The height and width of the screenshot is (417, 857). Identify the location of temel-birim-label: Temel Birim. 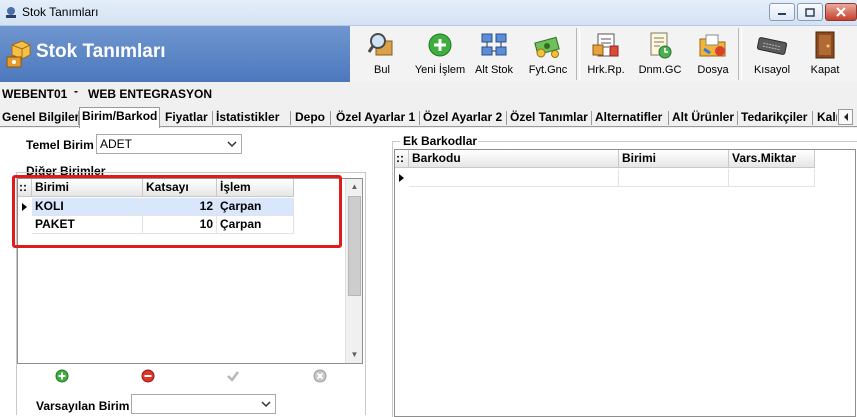
(60, 145).